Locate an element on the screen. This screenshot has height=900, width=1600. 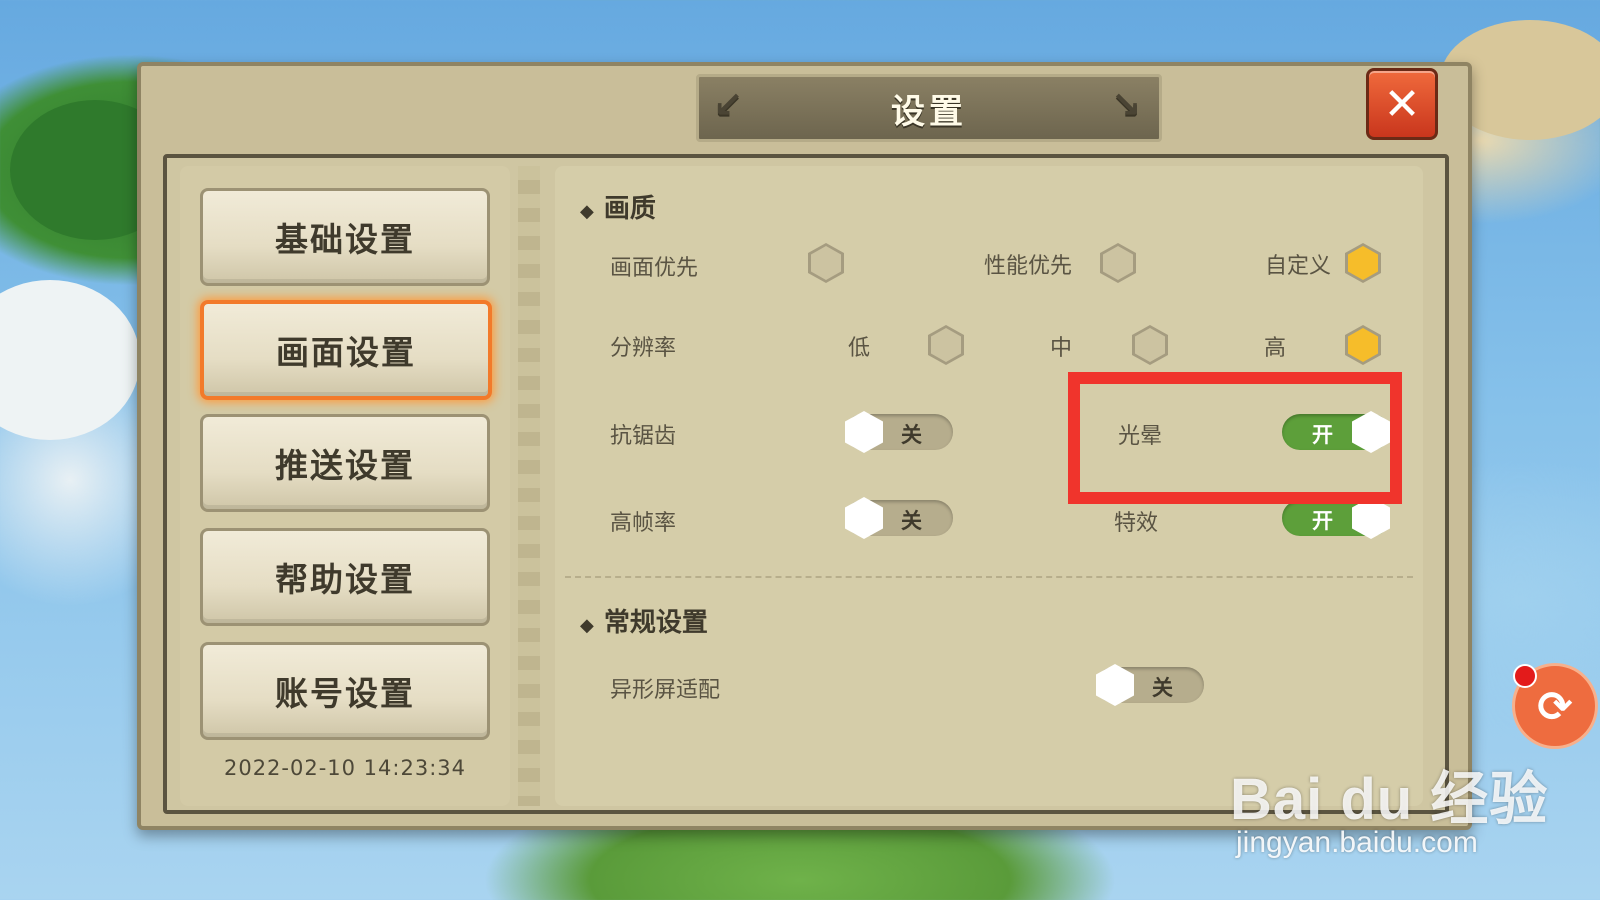
high-fps-label: 高帧率 is located at coordinates (643, 523).